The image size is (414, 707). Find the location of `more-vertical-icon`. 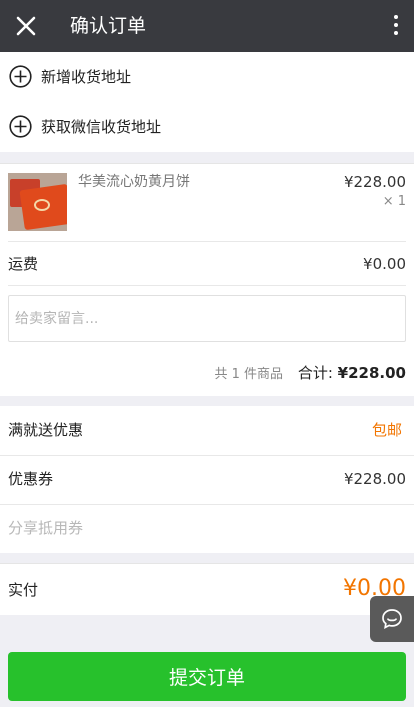

more-vertical-icon is located at coordinates (396, 26).